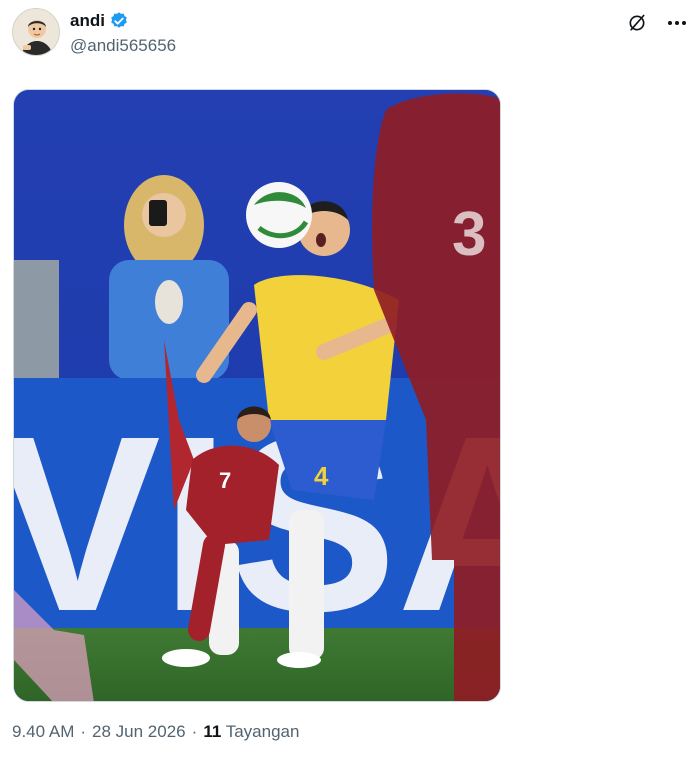 The width and height of the screenshot is (700, 761). What do you see at coordinates (43, 732) in the screenshot?
I see `tweet-time: 9.40 AM` at bounding box center [43, 732].